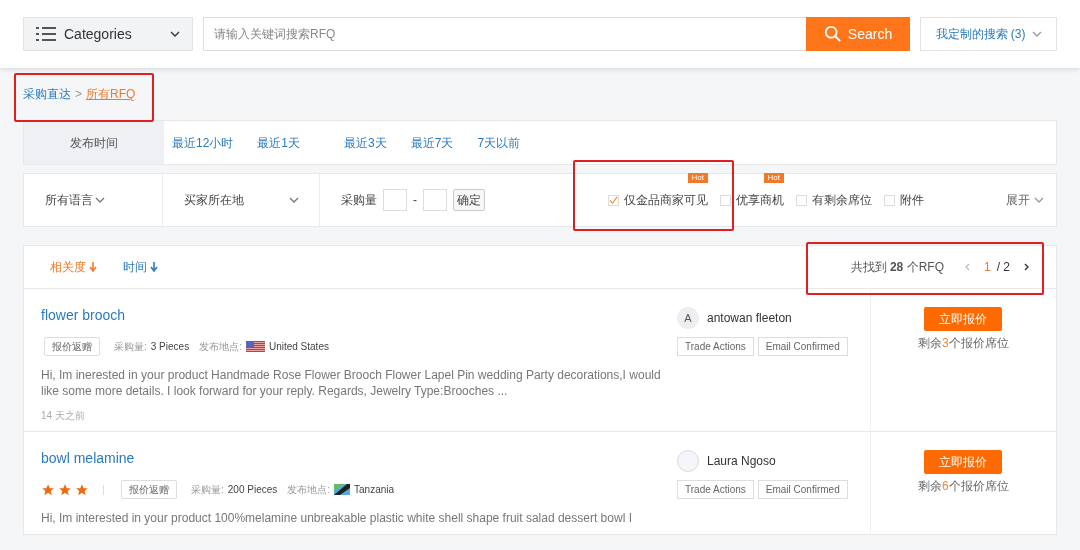 The image size is (1080, 550). Describe the element at coordinates (252, 490) in the screenshot. I see `quantity-value: 200 Pieces` at that location.